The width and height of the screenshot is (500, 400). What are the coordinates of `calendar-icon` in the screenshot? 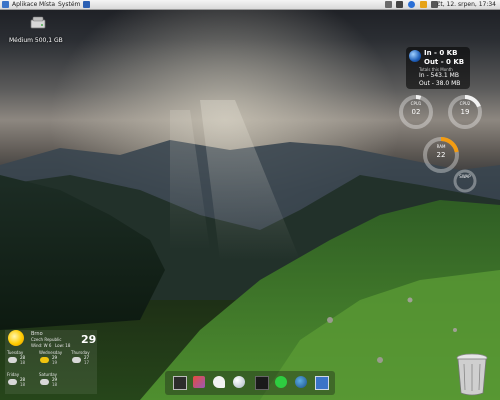 It's located at (322, 383).